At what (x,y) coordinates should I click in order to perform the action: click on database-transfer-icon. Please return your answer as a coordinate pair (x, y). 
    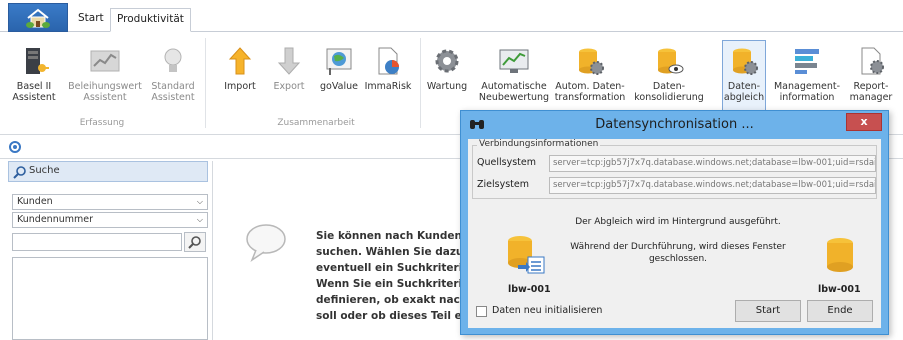
    Looking at the image, I should click on (526, 255).